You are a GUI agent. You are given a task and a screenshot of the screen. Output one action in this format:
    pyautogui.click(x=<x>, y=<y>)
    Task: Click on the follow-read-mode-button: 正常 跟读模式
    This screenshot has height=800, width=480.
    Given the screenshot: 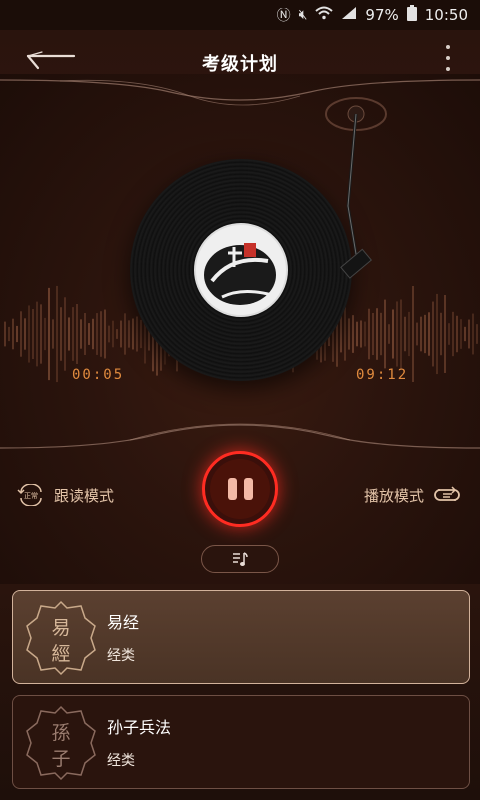 What is the action you would take?
    pyautogui.click(x=65, y=495)
    